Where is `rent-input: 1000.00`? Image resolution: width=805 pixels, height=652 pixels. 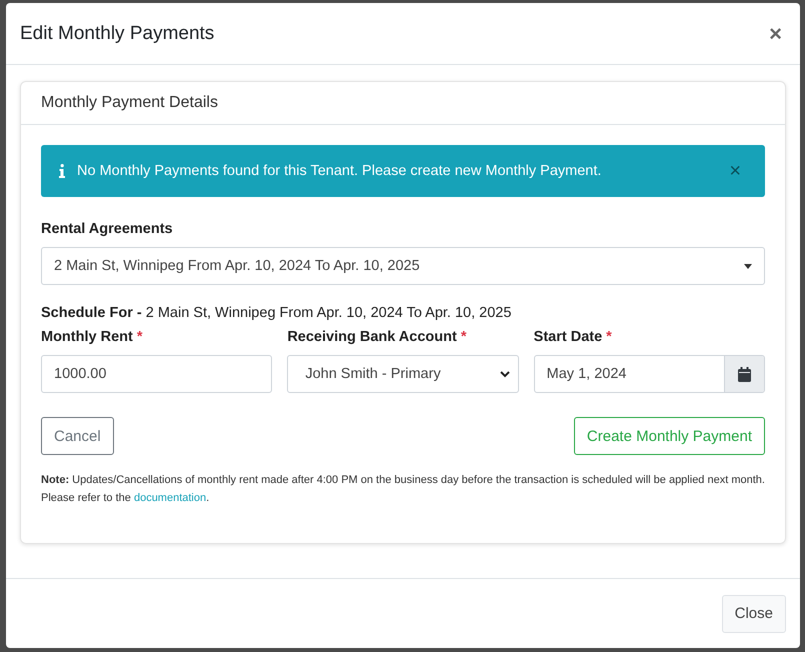 rent-input: 1000.00 is located at coordinates (156, 374).